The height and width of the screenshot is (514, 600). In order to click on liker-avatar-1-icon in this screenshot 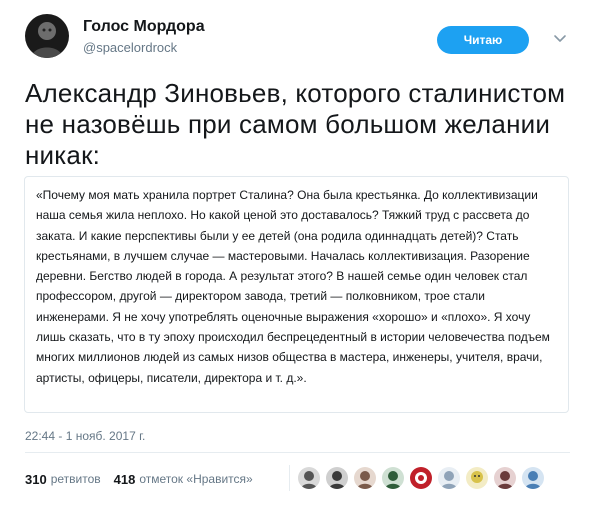, I will do `click(309, 478)`.